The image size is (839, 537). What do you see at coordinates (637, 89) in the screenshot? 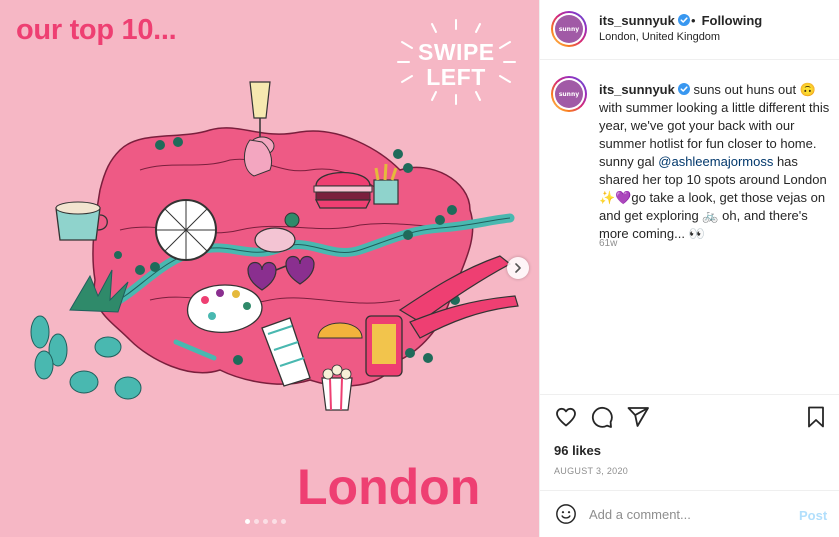
I see `caption-username: its_sunnyuk` at bounding box center [637, 89].